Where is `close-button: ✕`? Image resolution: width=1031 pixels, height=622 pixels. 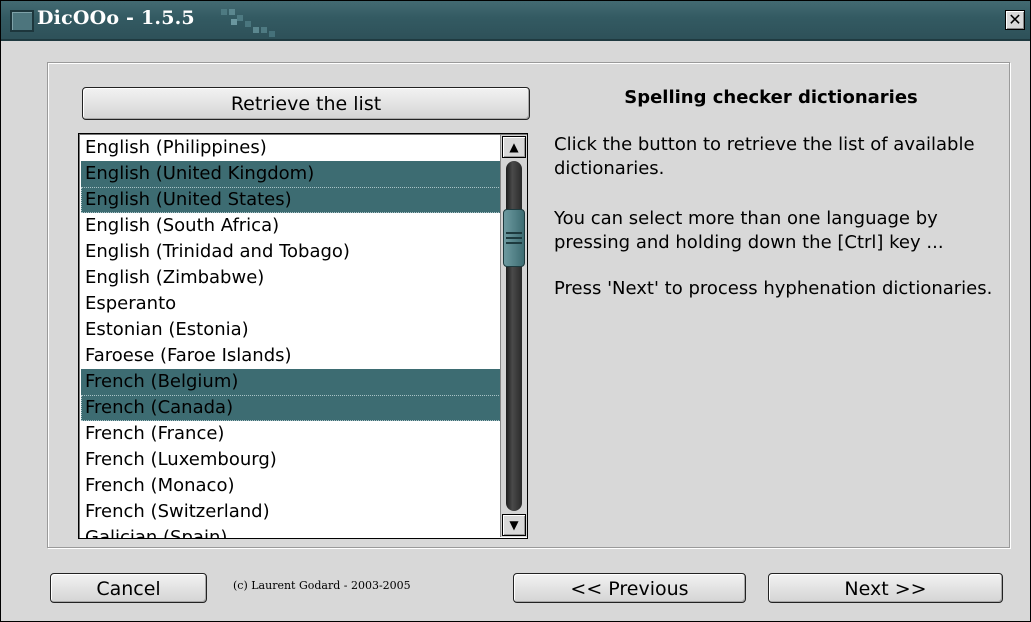 close-button: ✕ is located at coordinates (1015, 20).